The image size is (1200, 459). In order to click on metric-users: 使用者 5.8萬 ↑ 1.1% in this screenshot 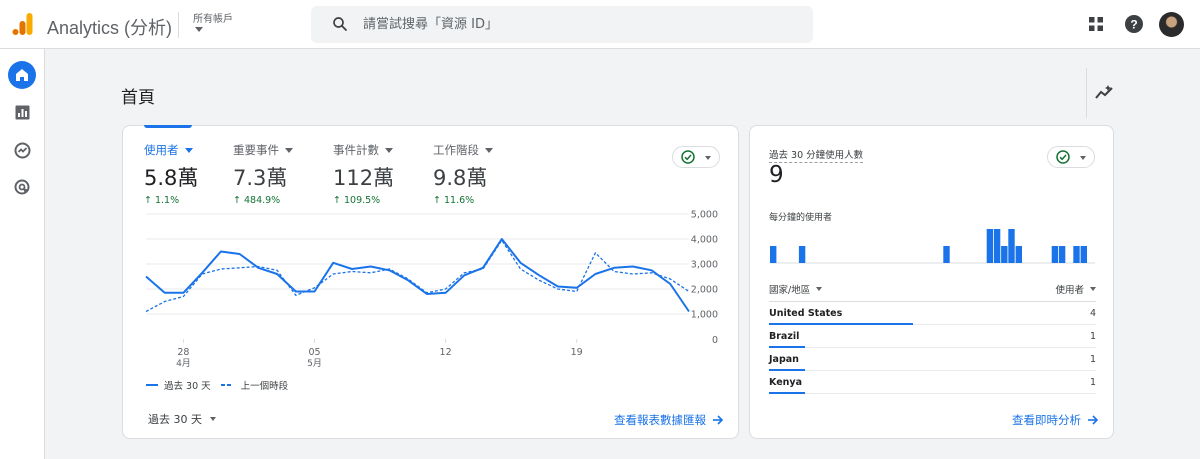, I will do `click(171, 174)`.